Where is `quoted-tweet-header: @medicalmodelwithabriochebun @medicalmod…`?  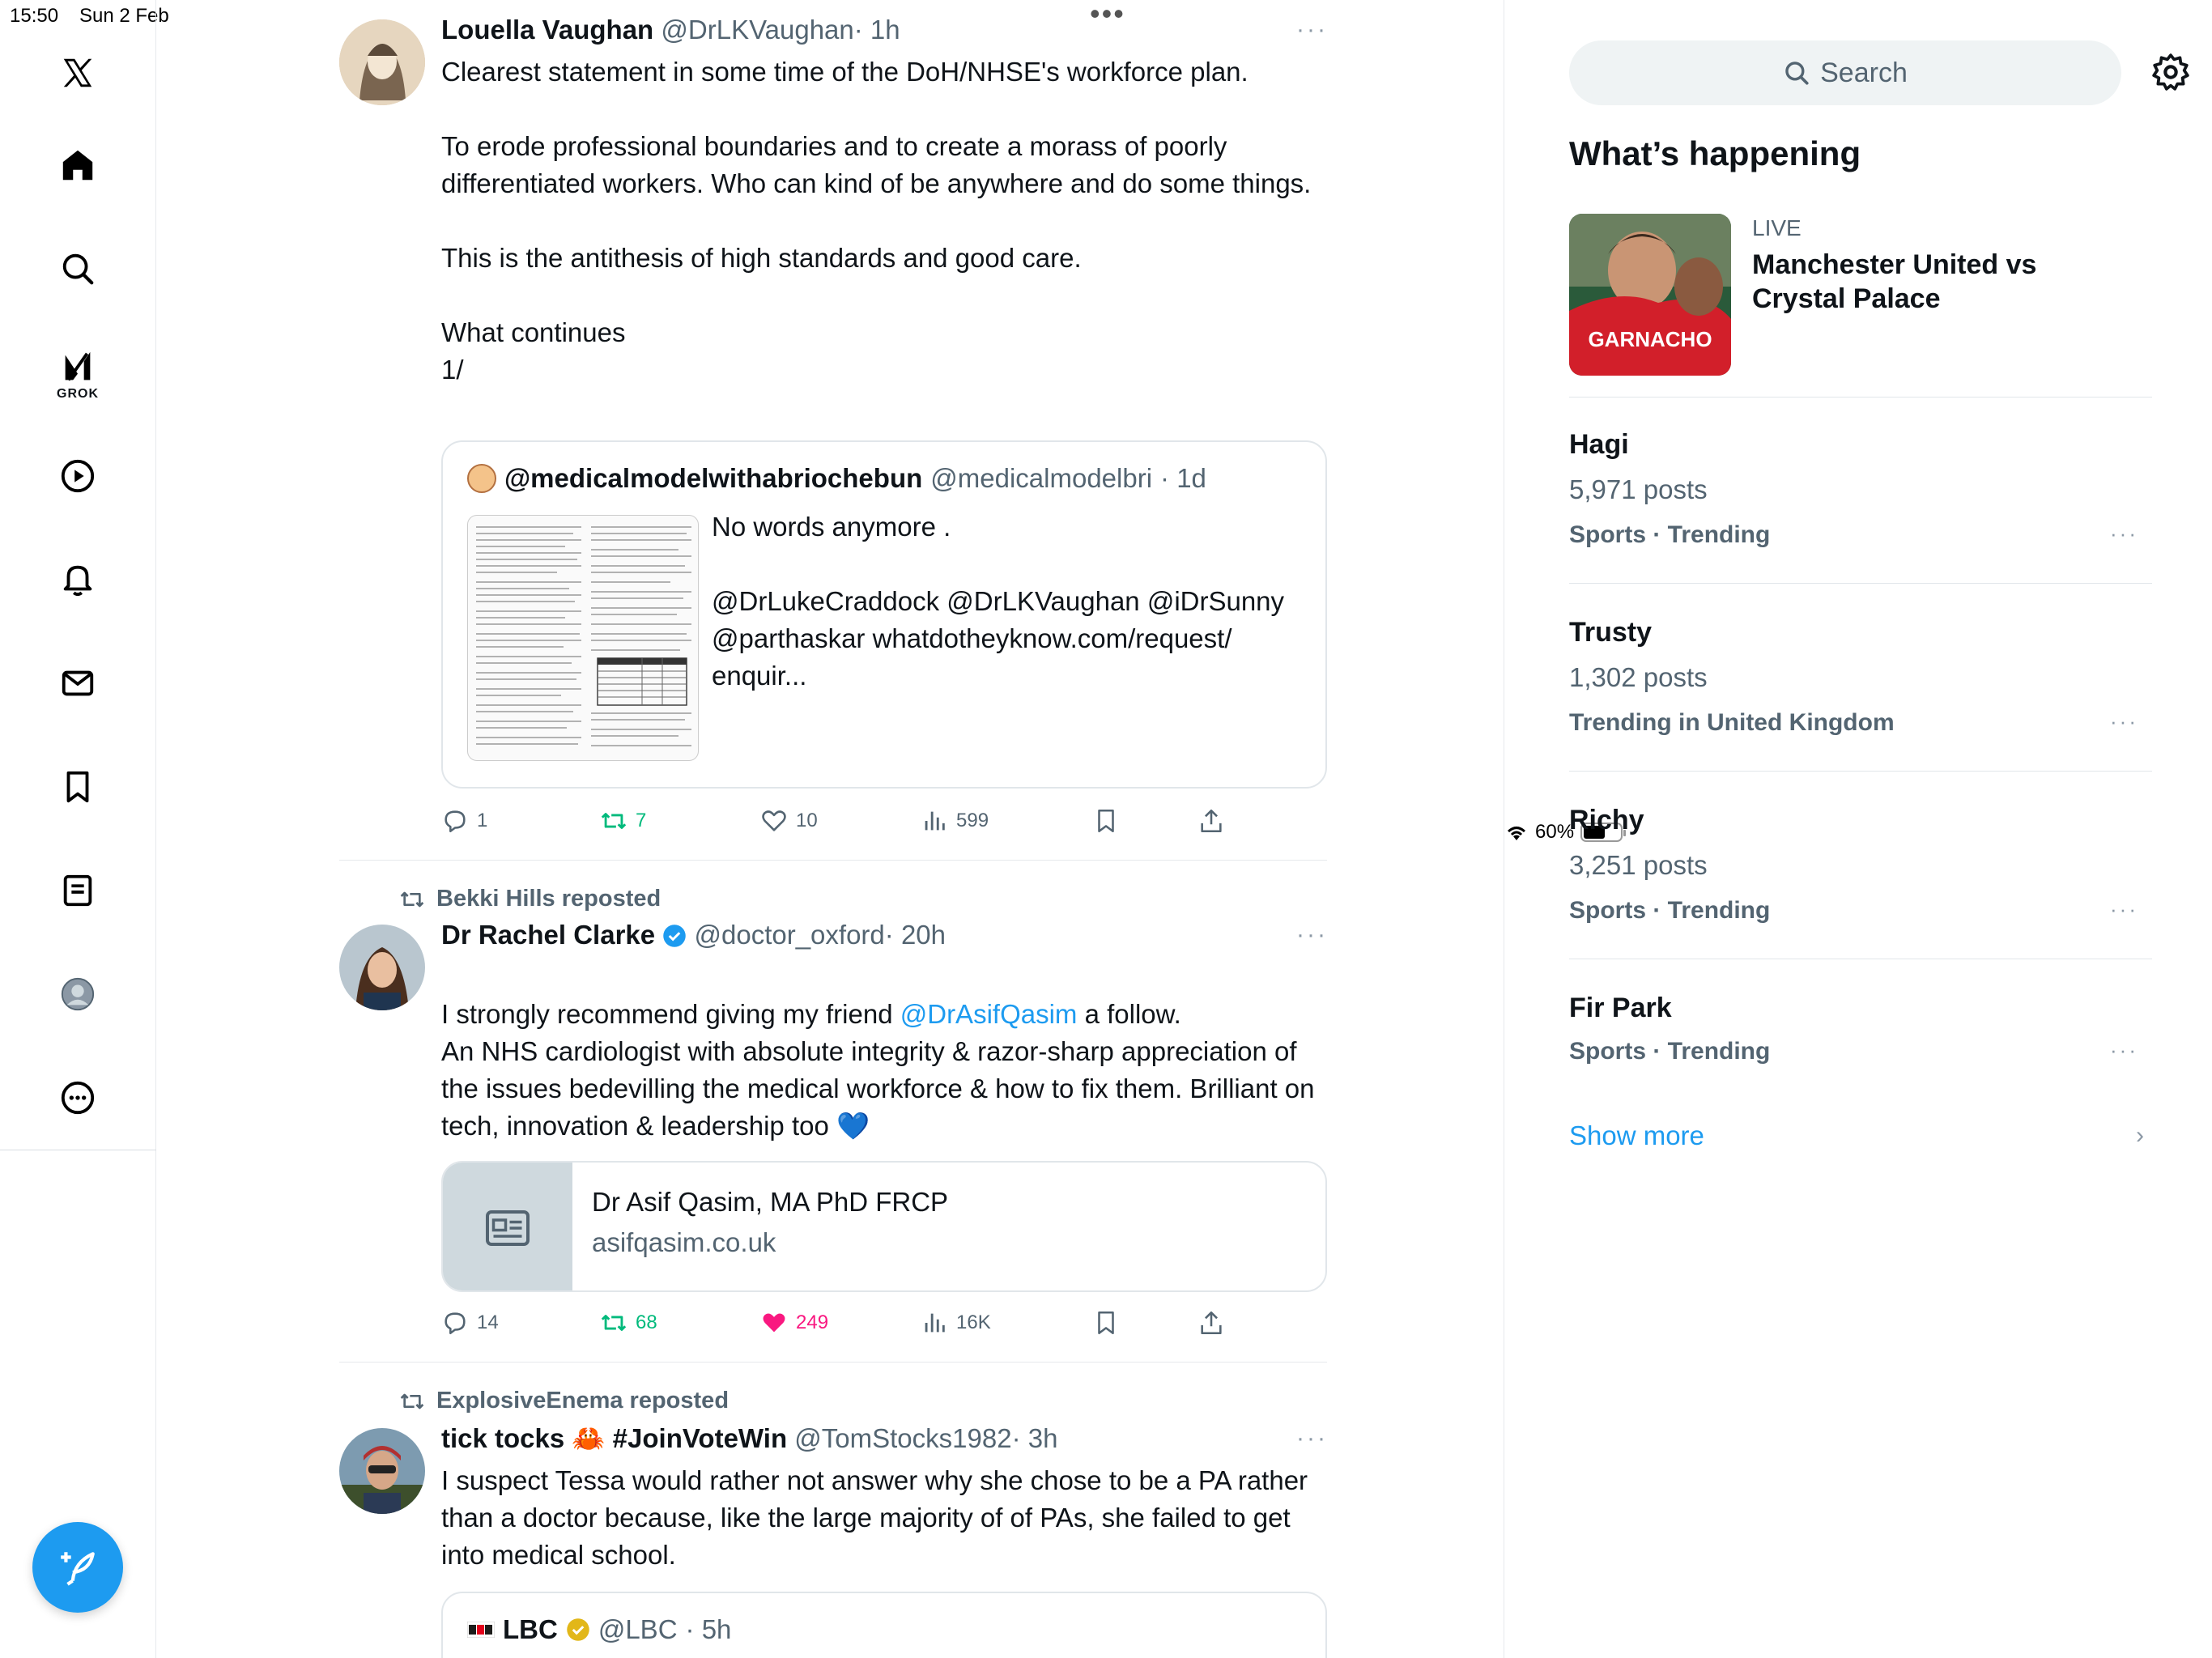
quoted-tweet-header: @medicalmodelwithabriochebun @medicalmod… is located at coordinates (836, 478).